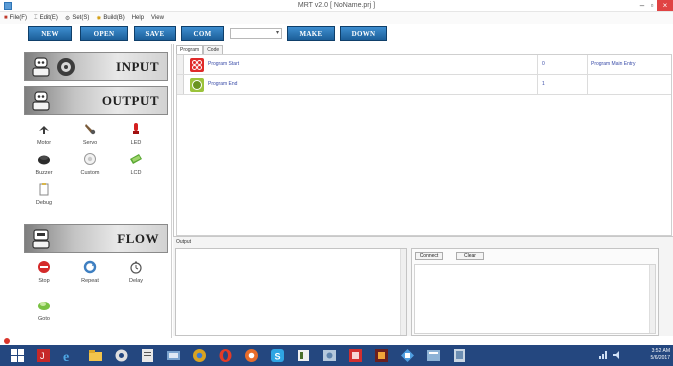 This screenshot has width=673, height=366. Describe the element at coordinates (403, 292) in the screenshot. I see `output-scrollbar` at that location.